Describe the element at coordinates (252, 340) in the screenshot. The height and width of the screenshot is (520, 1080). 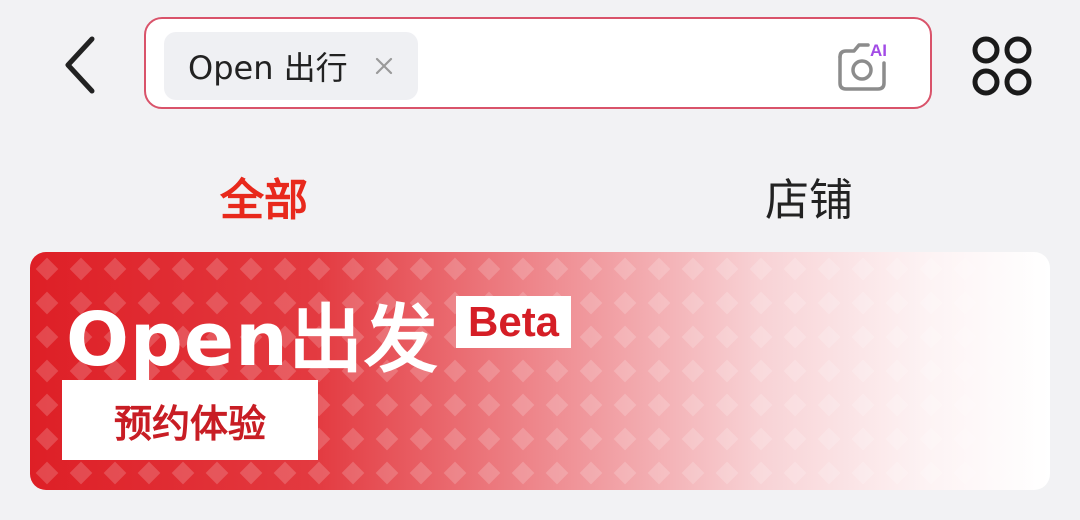
I see `banner-title: Open出发` at that location.